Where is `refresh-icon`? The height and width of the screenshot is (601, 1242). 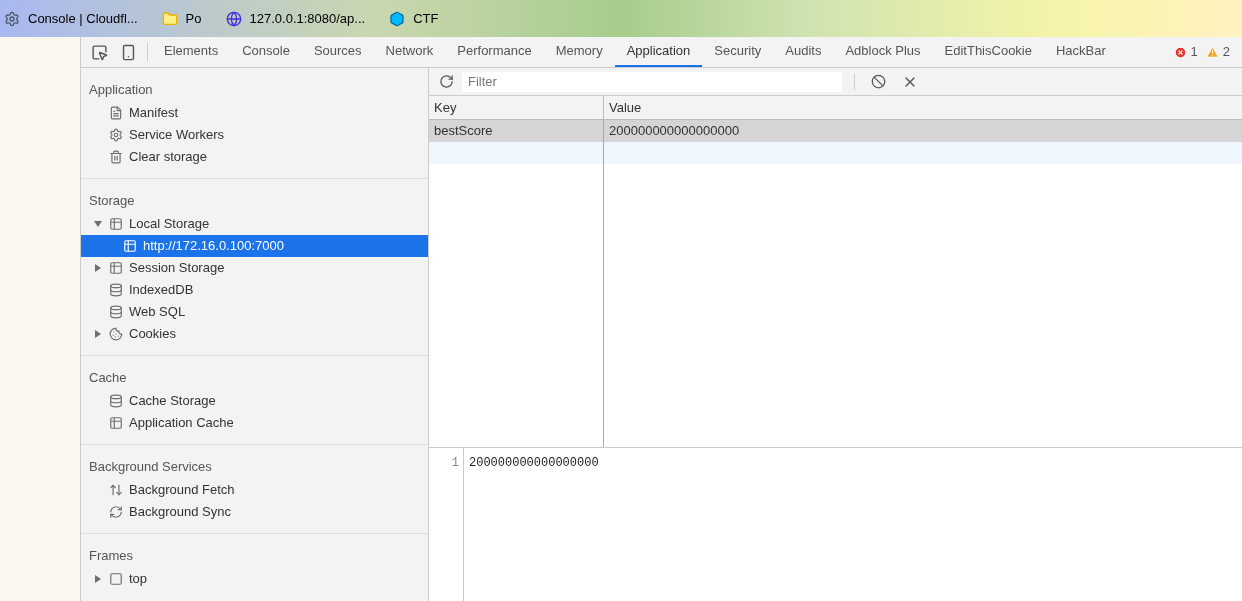 refresh-icon is located at coordinates (446, 81).